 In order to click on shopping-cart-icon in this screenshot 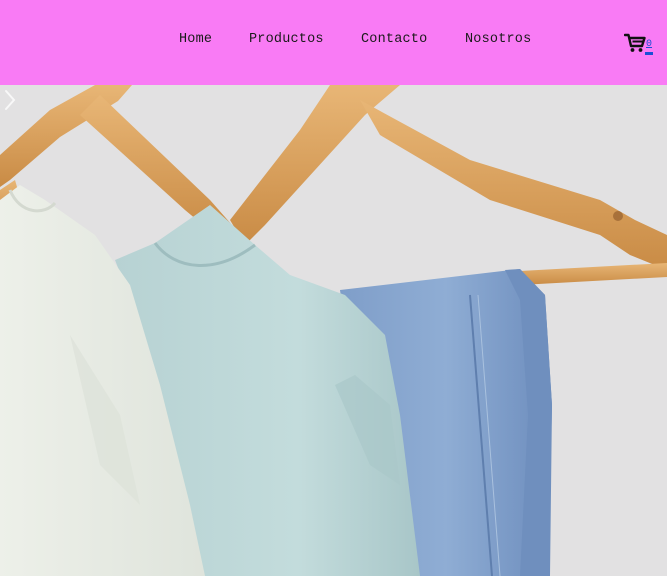, I will do `click(635, 42)`.